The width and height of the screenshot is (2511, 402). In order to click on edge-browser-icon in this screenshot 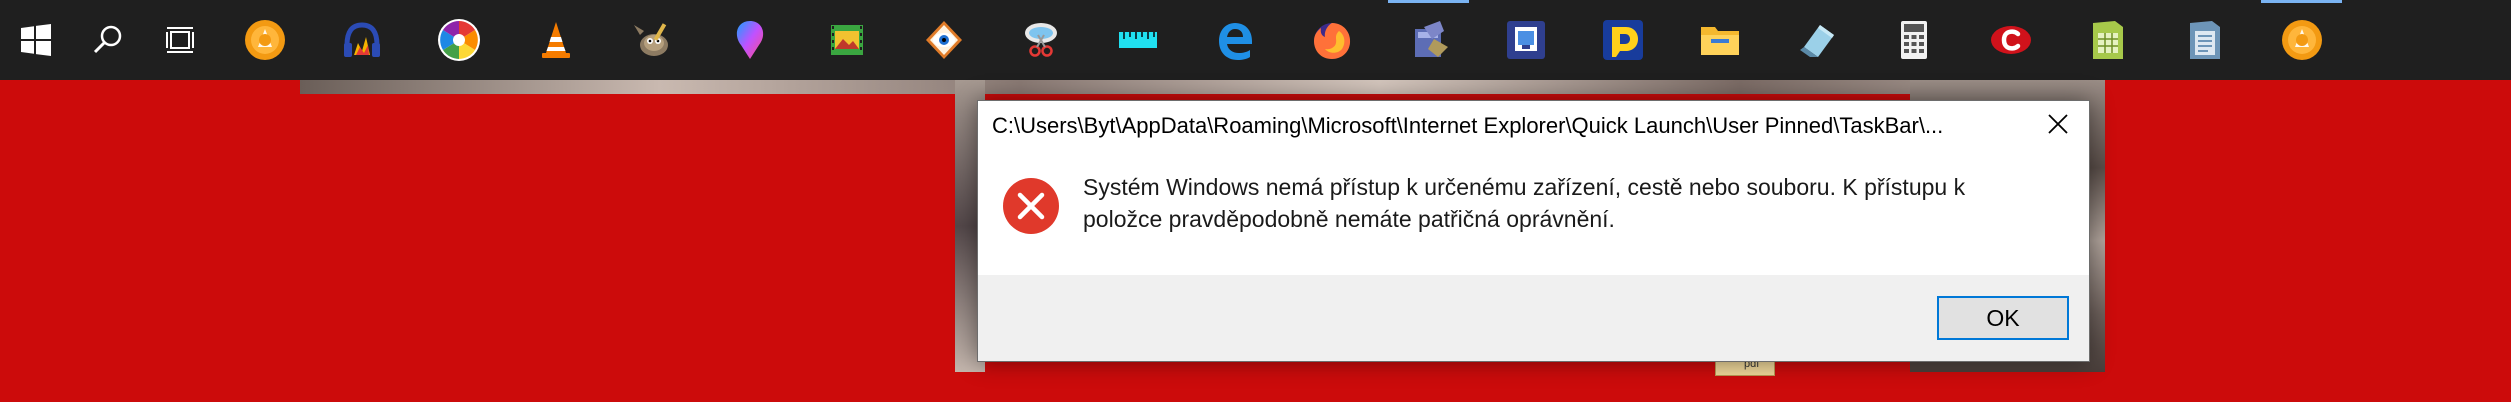, I will do `click(1235, 40)`.